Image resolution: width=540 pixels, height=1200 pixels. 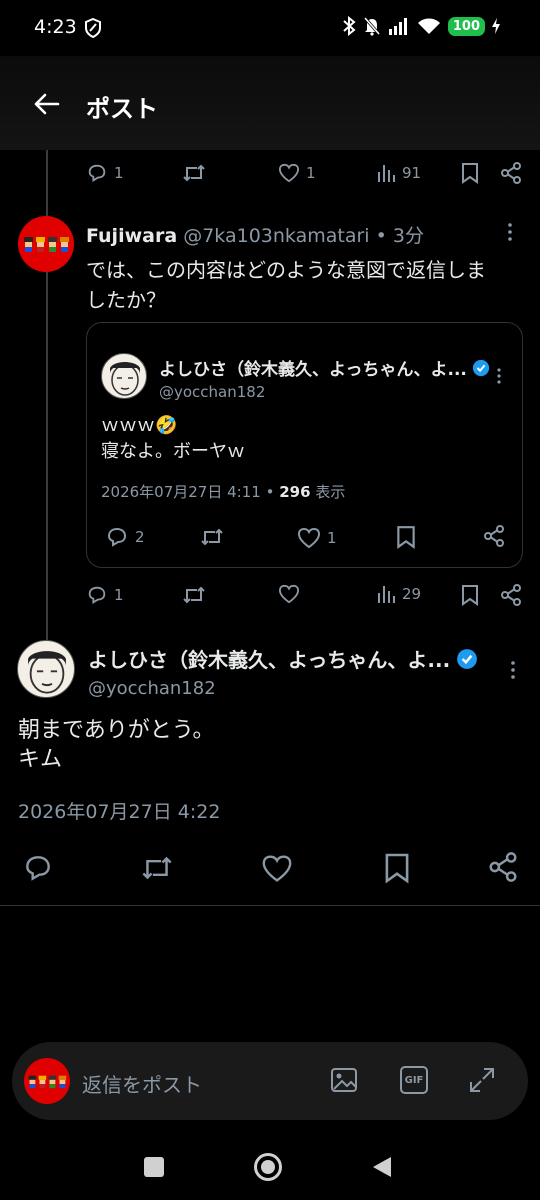 What do you see at coordinates (295, 492) in the screenshot?
I see `quote-views-count: 296` at bounding box center [295, 492].